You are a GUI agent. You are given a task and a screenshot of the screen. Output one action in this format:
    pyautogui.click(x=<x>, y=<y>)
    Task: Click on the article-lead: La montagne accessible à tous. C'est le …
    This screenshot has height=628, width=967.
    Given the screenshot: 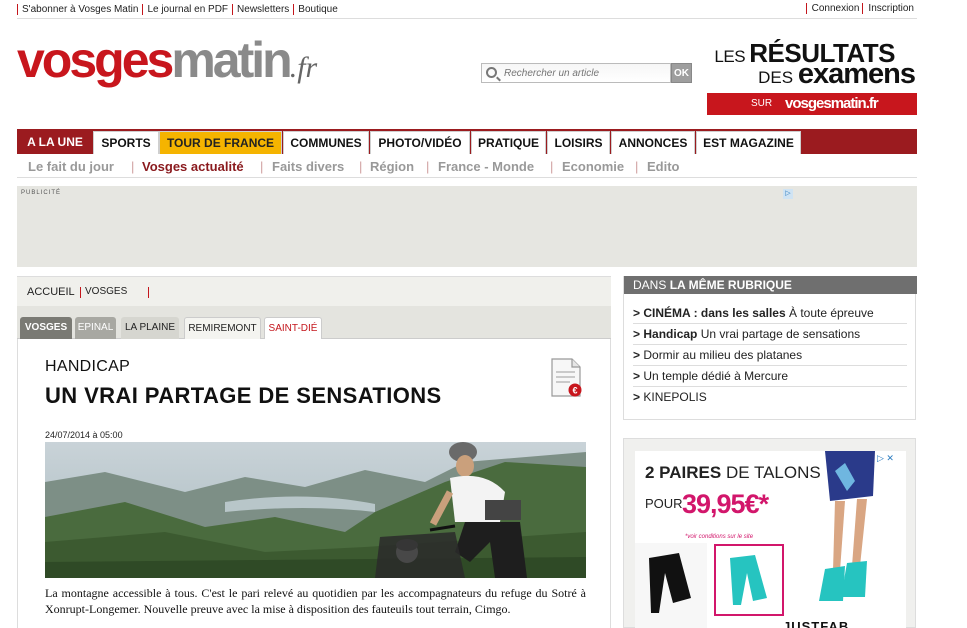 What is the action you would take?
    pyautogui.click(x=315, y=601)
    